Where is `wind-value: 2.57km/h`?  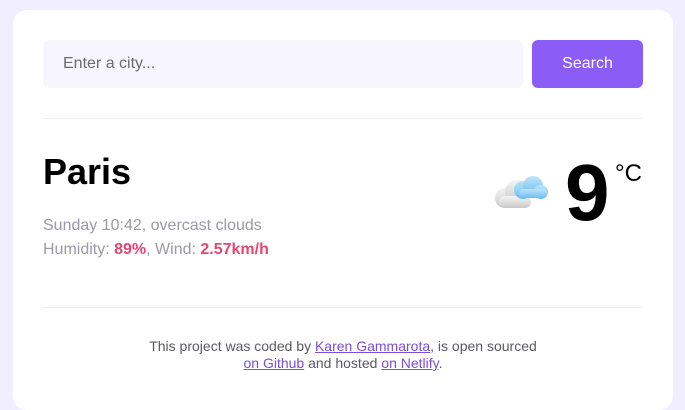 wind-value: 2.57km/h is located at coordinates (234, 249).